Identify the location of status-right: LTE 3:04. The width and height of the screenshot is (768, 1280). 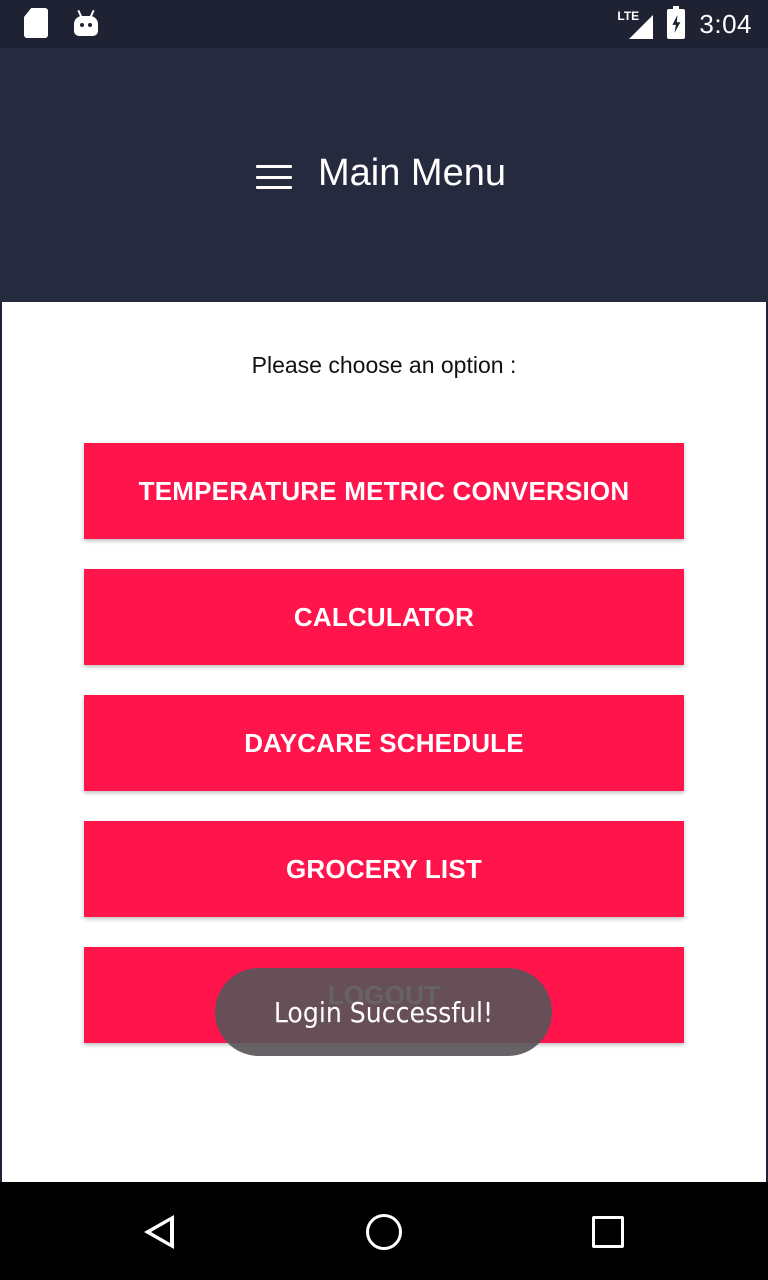
(684, 24).